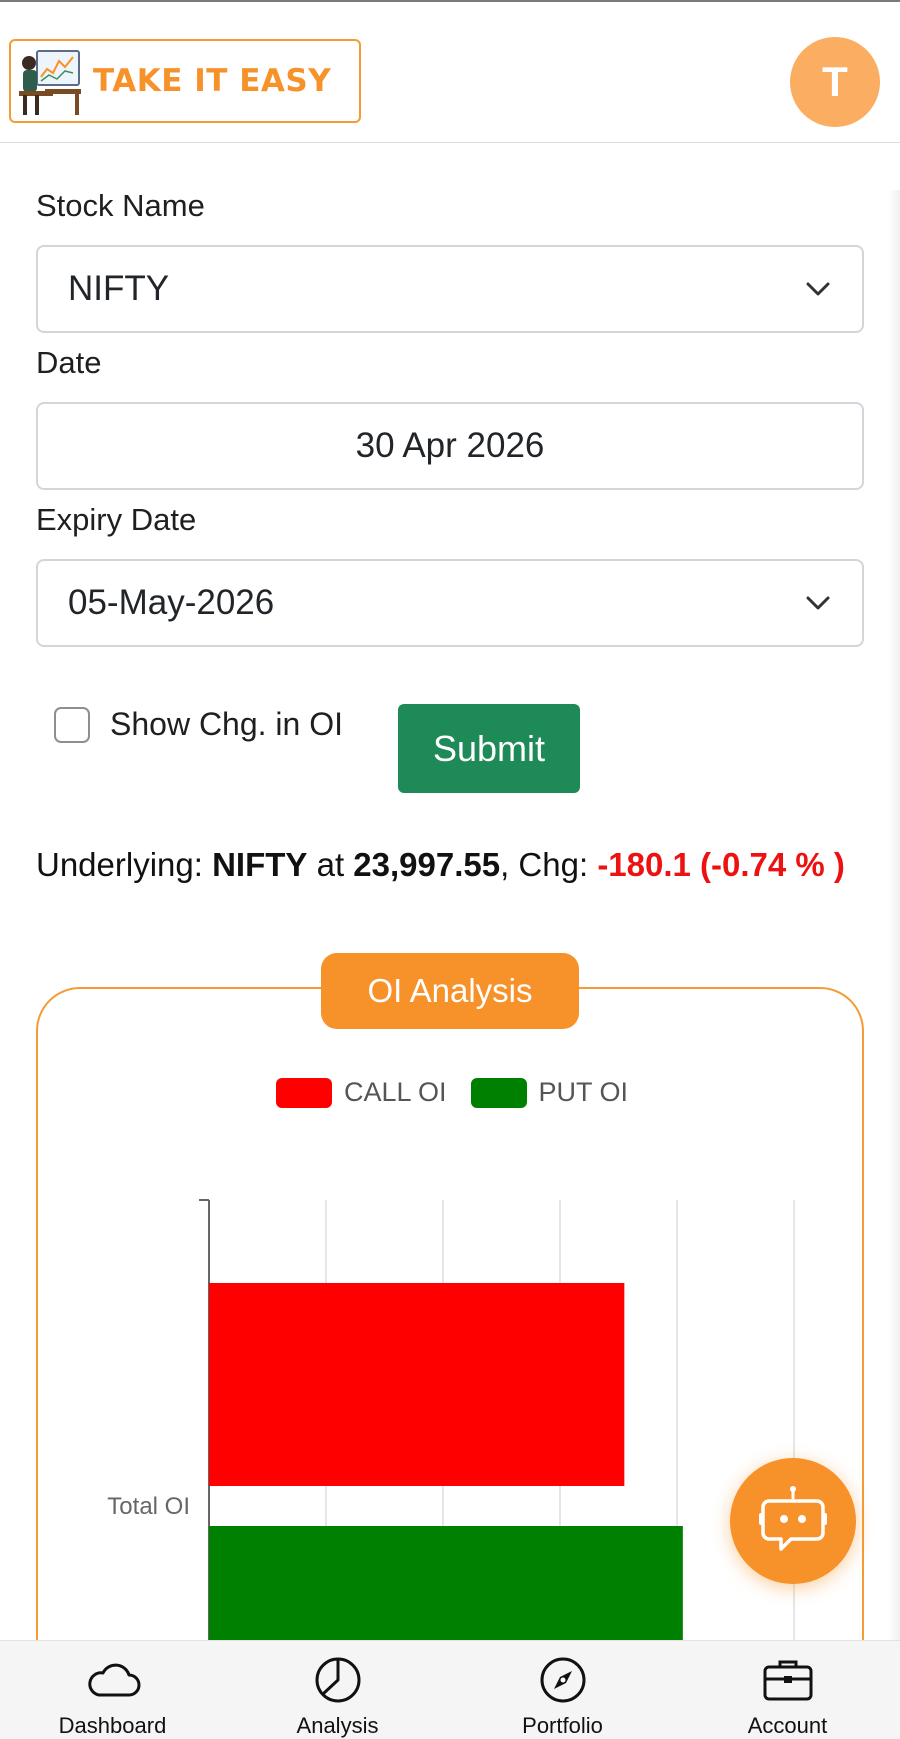 The height and width of the screenshot is (1739, 900). Describe the element at coordinates (112, 1725) in the screenshot. I see `nav-dashboard-label: Dashboard` at that location.